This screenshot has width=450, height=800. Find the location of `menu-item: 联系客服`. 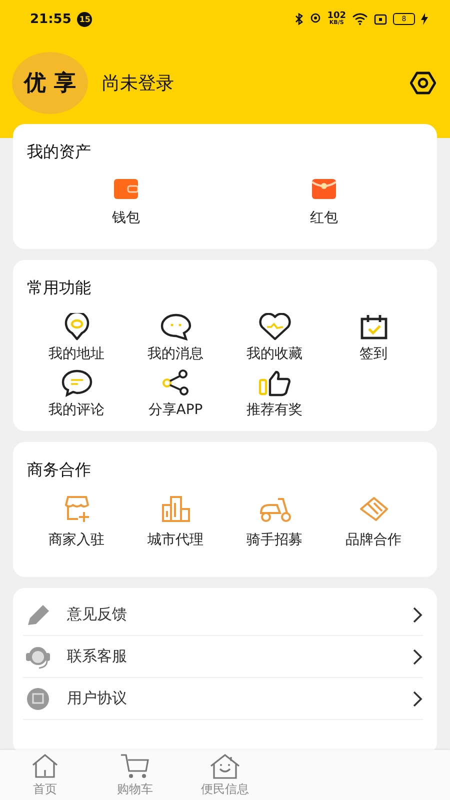

menu-item: 联系客服 is located at coordinates (233, 656).